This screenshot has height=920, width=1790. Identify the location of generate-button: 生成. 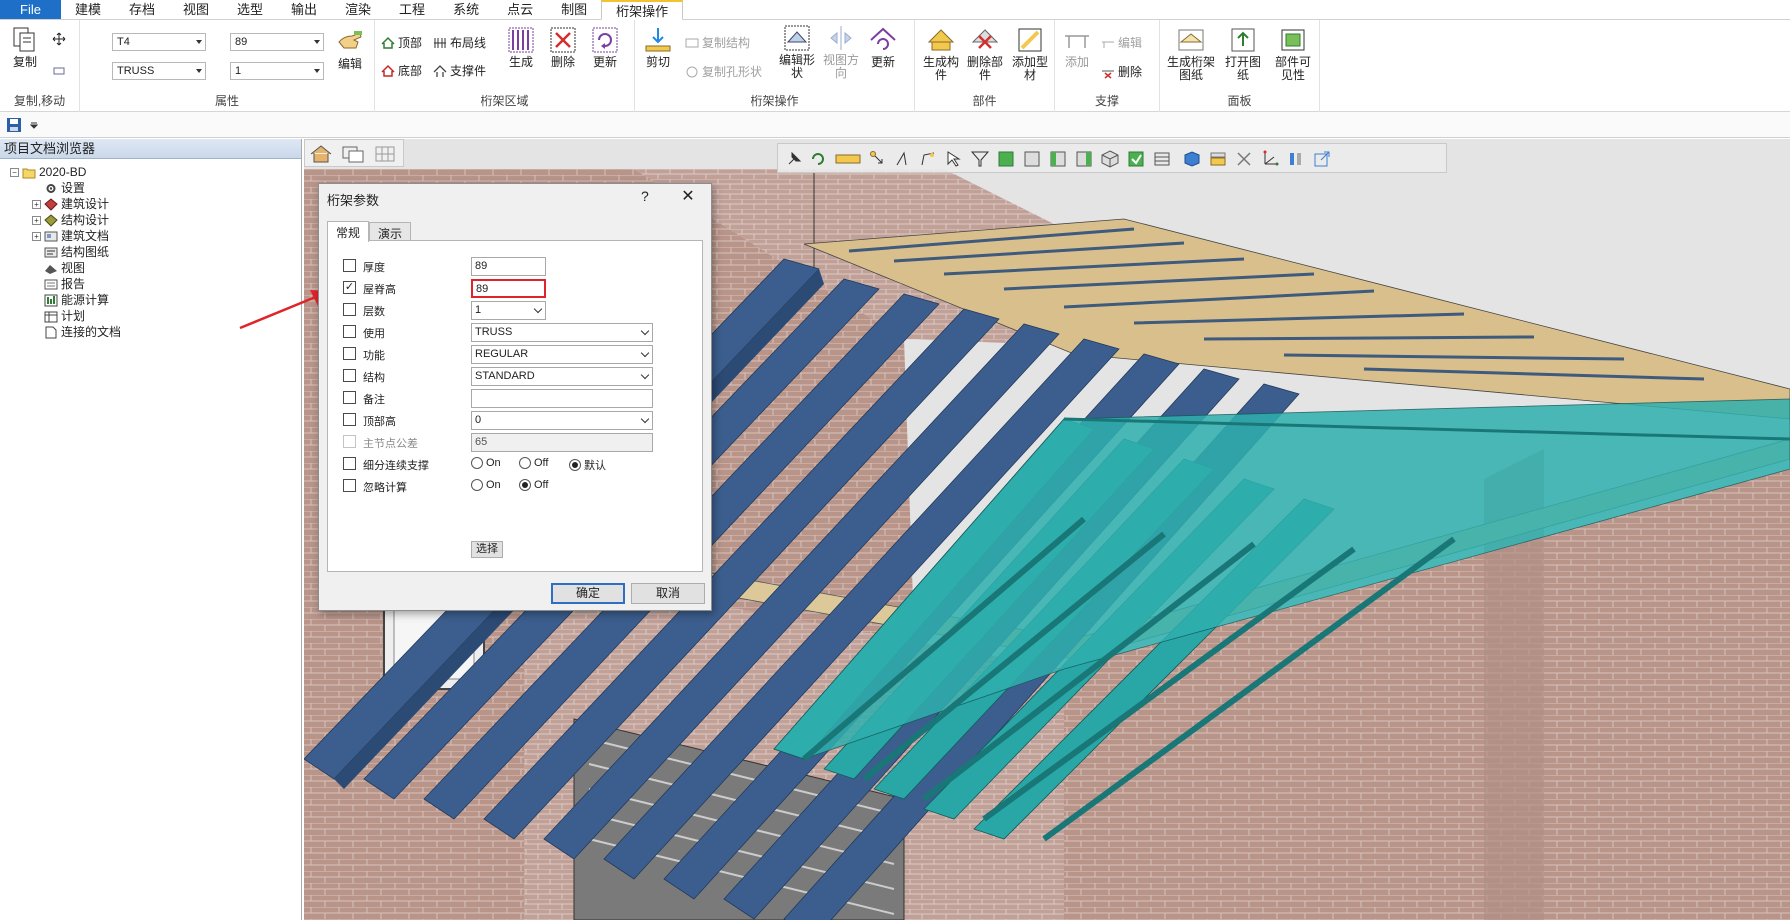
(521, 47).